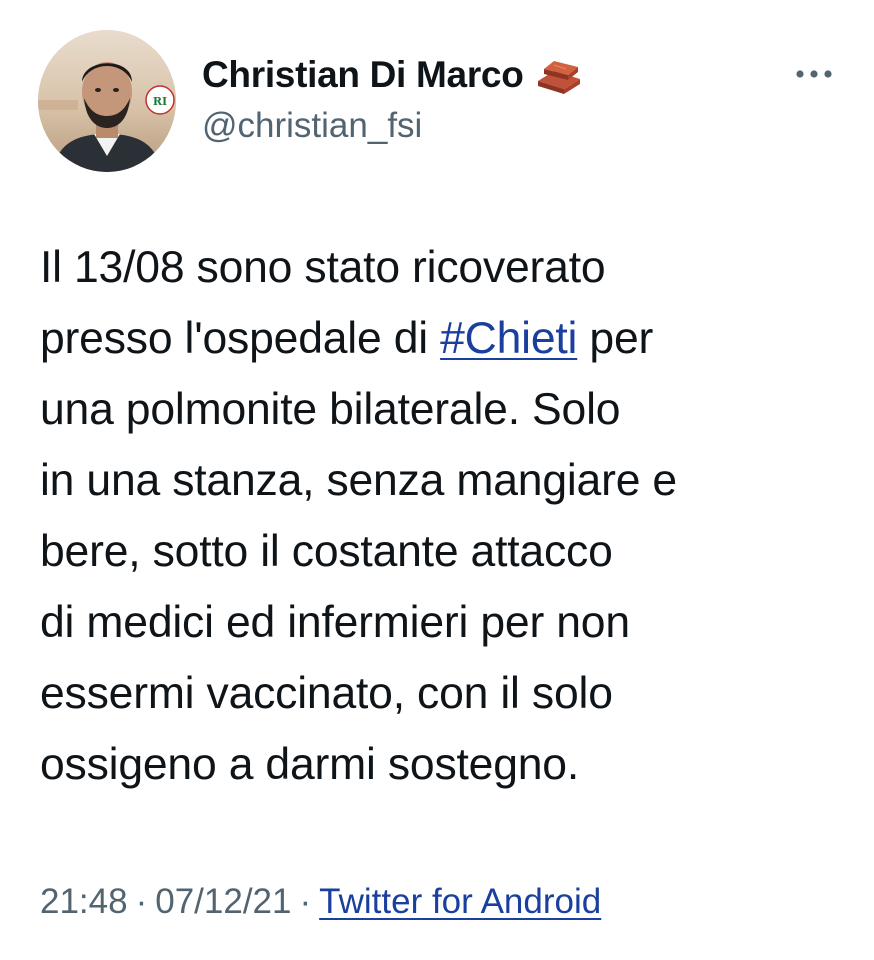 This screenshot has width=874, height=960. I want to click on author-handle: @christian_fsi, so click(312, 126).